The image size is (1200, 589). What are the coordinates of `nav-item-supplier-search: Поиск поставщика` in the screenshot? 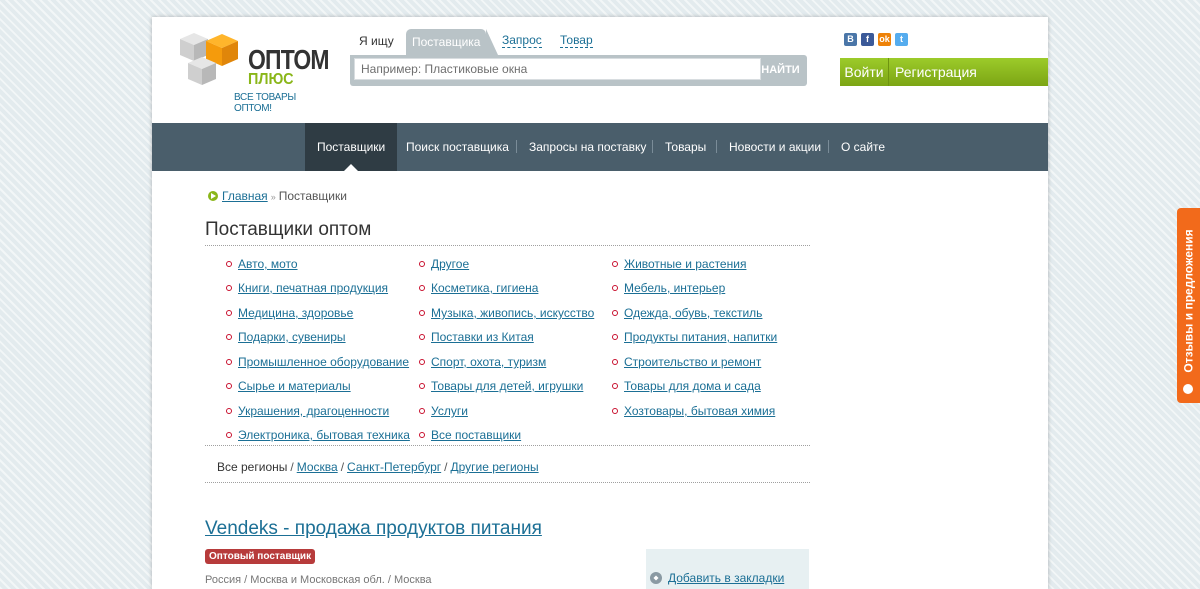 It's located at (457, 147).